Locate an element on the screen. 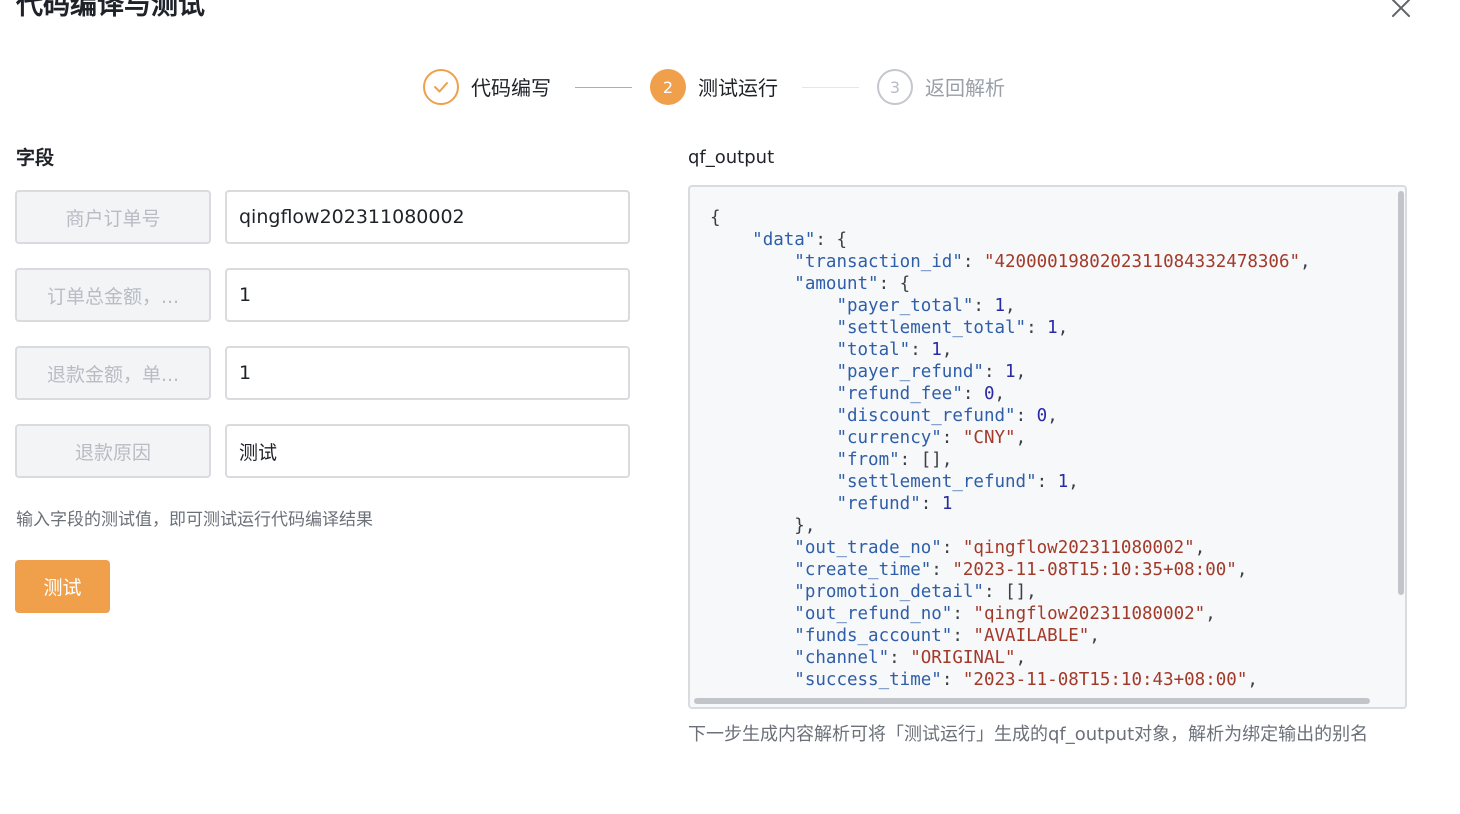 The image size is (1460, 814). code-key: "from" is located at coordinates (868, 460).